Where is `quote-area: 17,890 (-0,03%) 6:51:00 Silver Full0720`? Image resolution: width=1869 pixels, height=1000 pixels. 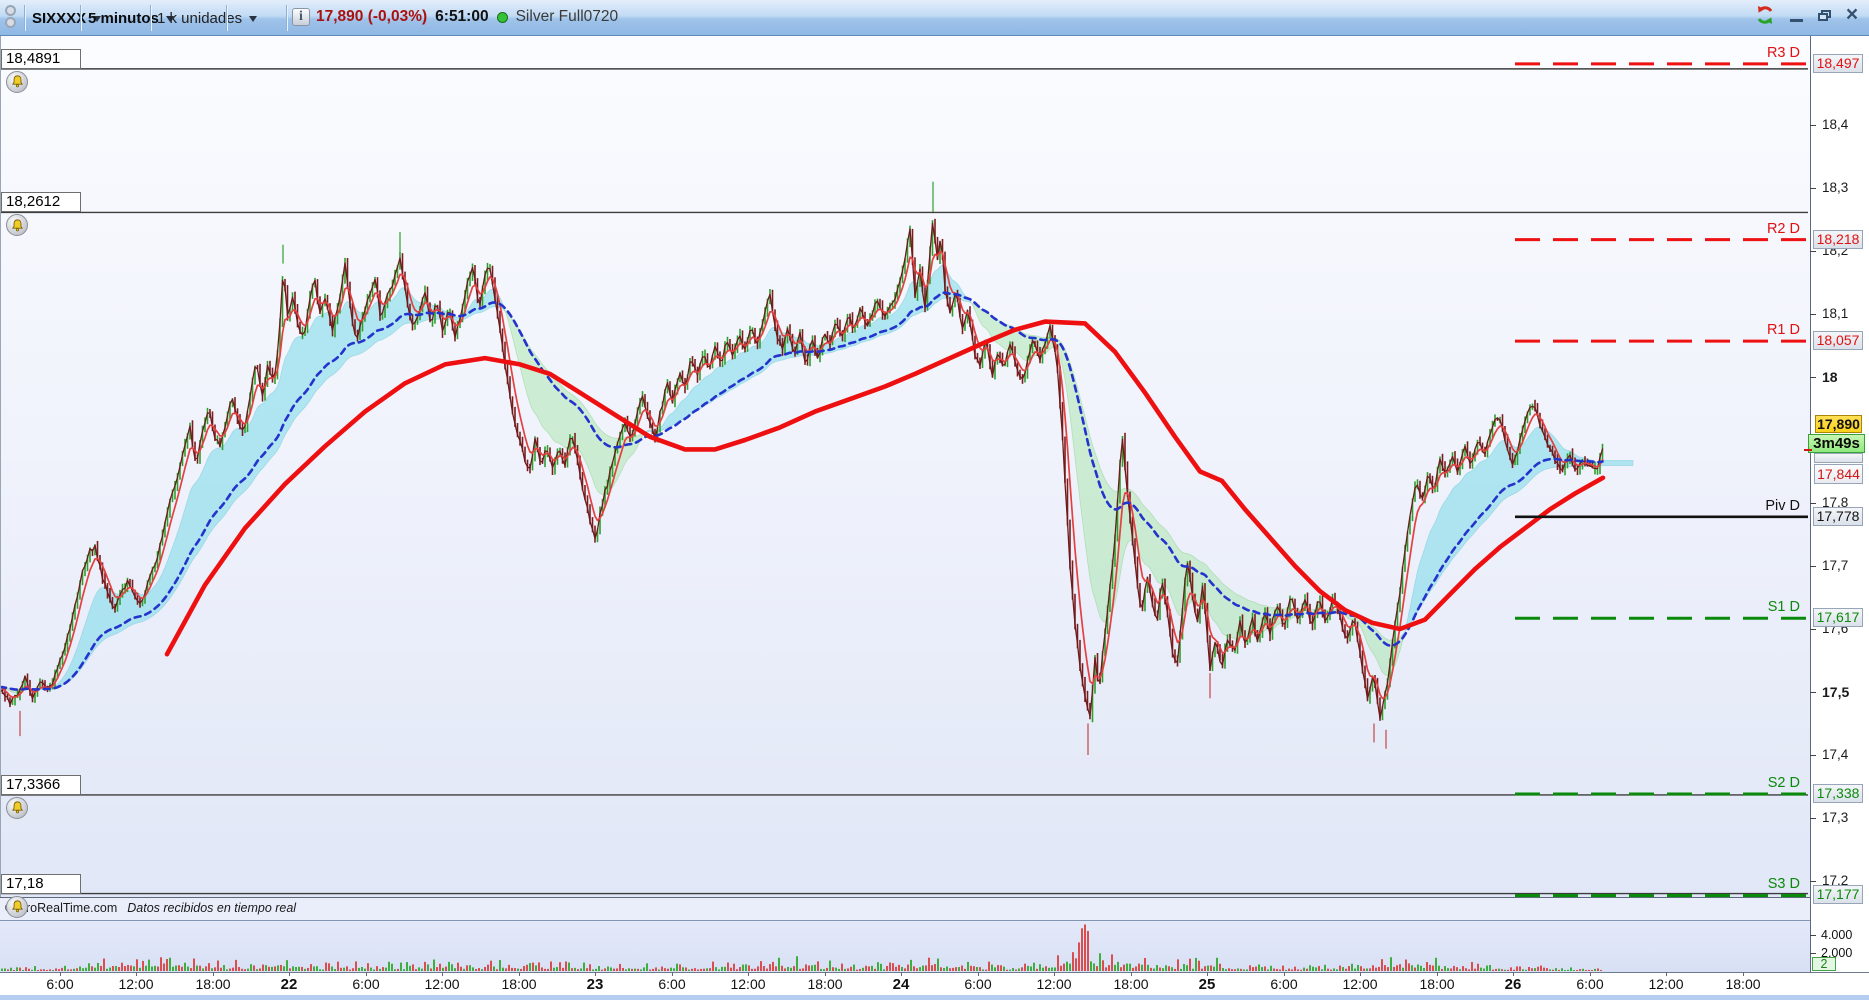 quote-area: 17,890 (-0,03%) 6:51:00 Silver Full0720 is located at coordinates (467, 17).